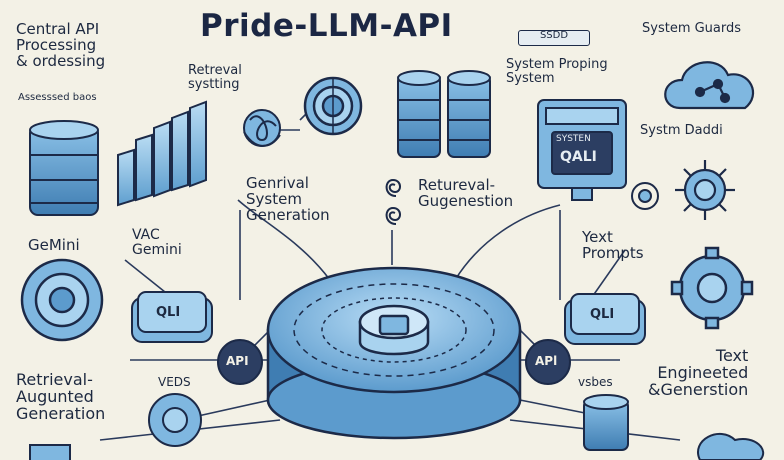 The image size is (784, 460). Describe the element at coordinates (394, 353) in the screenshot. I see `central-platform-icon` at that location.